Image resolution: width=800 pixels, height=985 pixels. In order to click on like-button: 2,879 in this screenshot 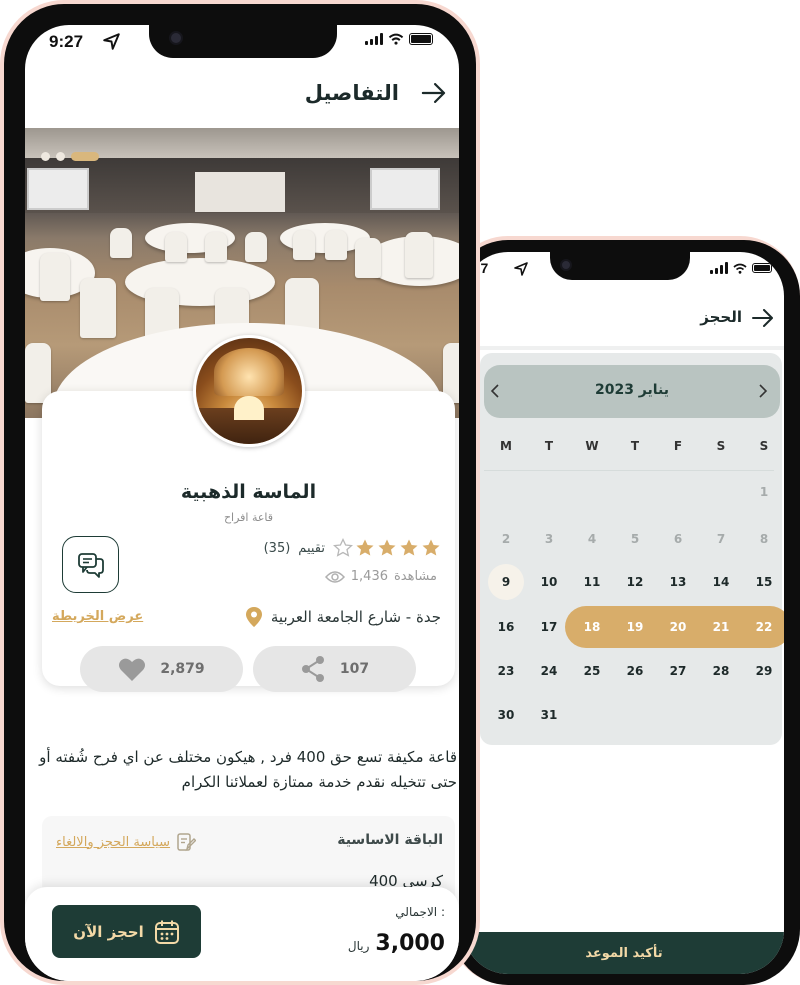, I will do `click(161, 669)`.